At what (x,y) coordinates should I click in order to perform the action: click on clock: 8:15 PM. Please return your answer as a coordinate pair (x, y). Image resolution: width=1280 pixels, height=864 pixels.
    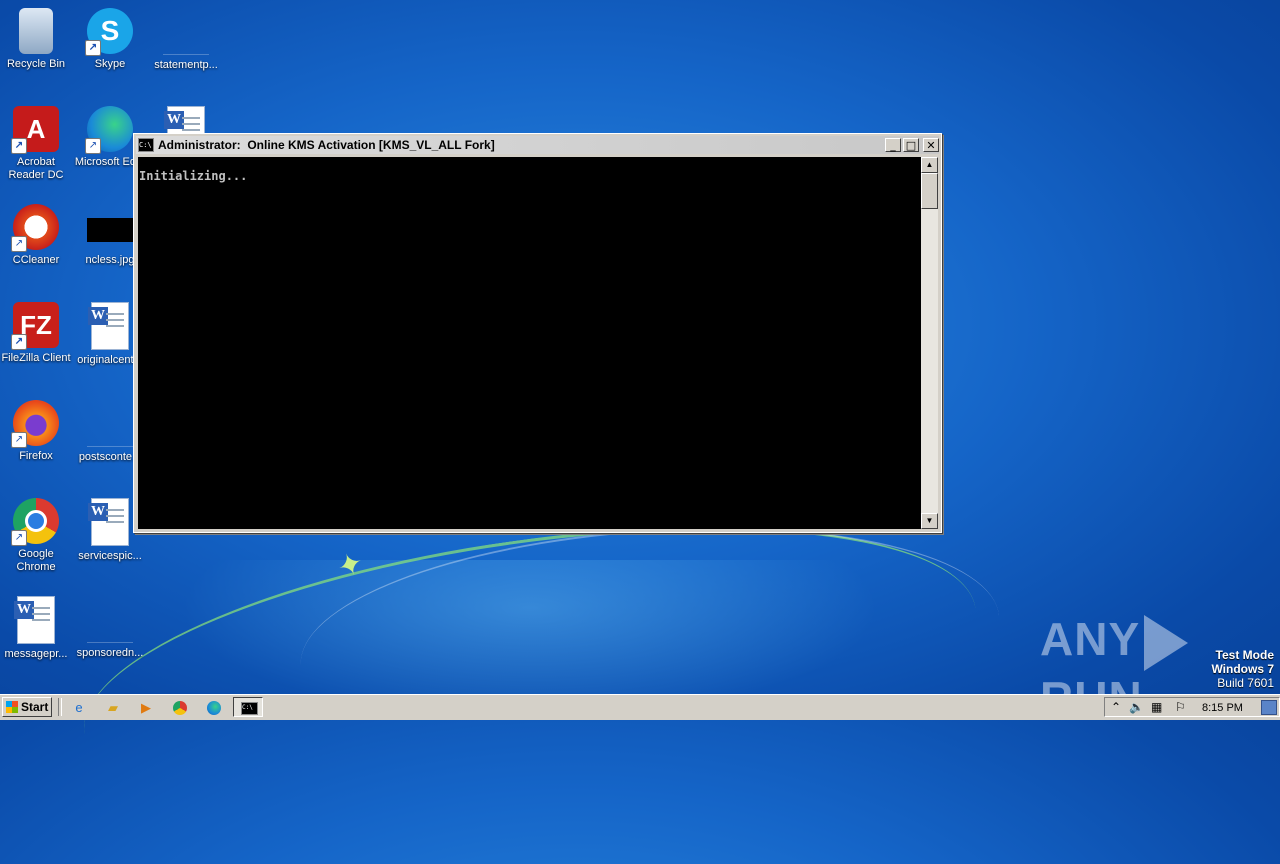
    Looking at the image, I should click on (1222, 708).